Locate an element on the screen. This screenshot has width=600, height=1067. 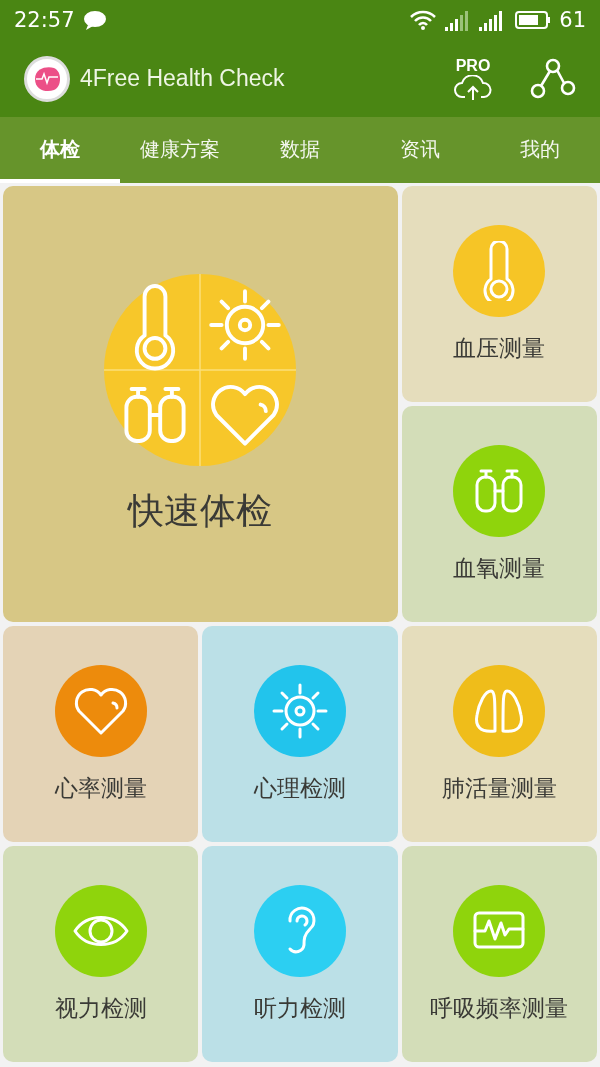
share-button is located at coordinates (553, 78).